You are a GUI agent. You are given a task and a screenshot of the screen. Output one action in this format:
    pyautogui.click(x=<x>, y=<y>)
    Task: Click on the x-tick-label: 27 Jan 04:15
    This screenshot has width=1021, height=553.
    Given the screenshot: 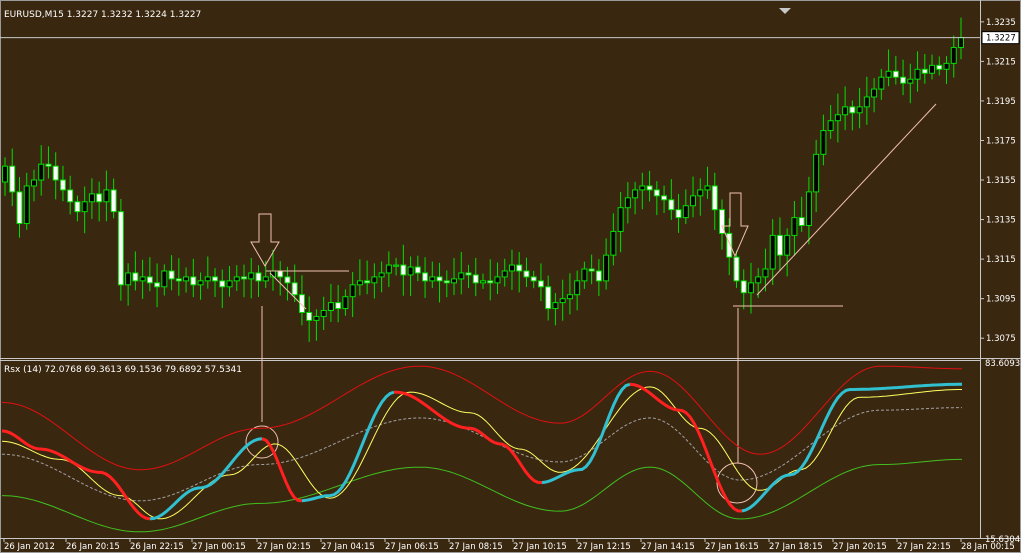 What is the action you would take?
    pyautogui.click(x=348, y=547)
    